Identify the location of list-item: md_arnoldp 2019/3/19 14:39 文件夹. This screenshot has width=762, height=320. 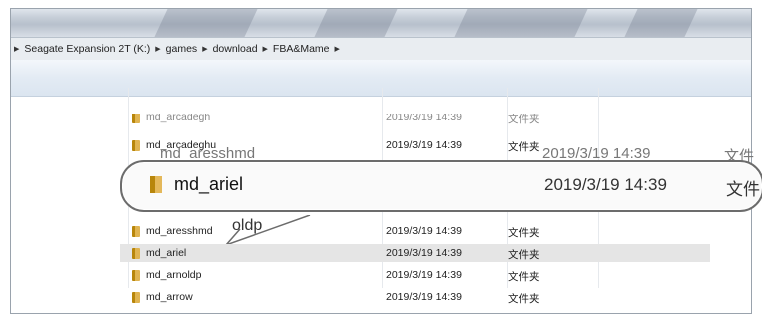
(415, 275).